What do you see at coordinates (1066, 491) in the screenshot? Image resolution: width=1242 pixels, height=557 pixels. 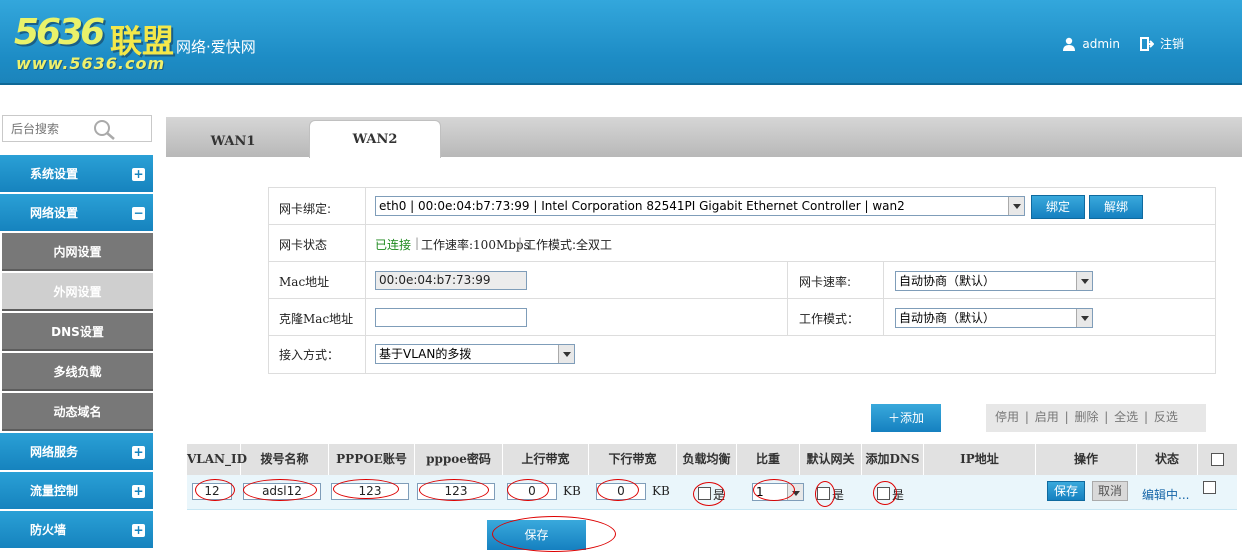 I see `row-save-button: 保存` at bounding box center [1066, 491].